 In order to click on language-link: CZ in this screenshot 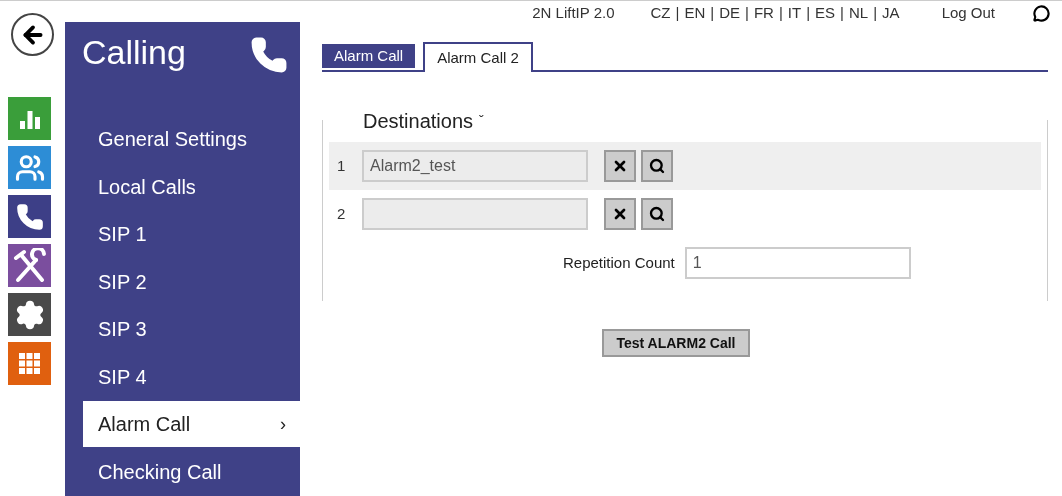, I will do `click(660, 13)`.